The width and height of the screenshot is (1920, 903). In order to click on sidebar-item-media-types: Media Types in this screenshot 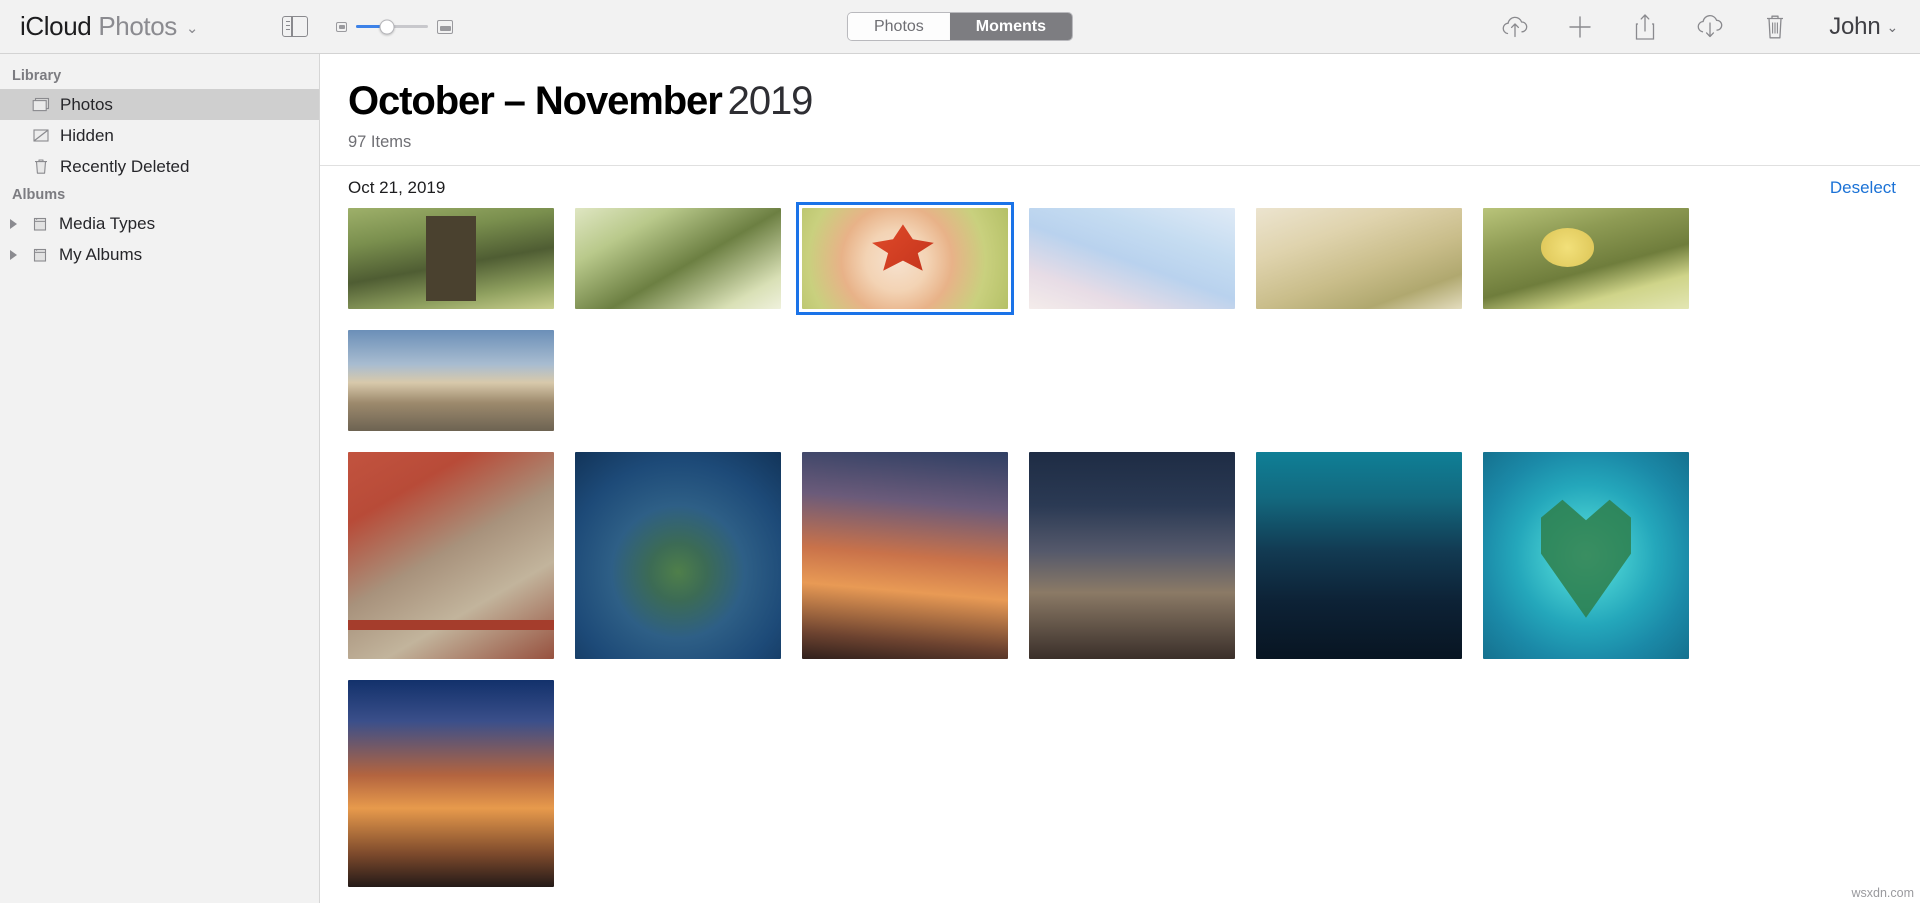, I will do `click(159, 223)`.